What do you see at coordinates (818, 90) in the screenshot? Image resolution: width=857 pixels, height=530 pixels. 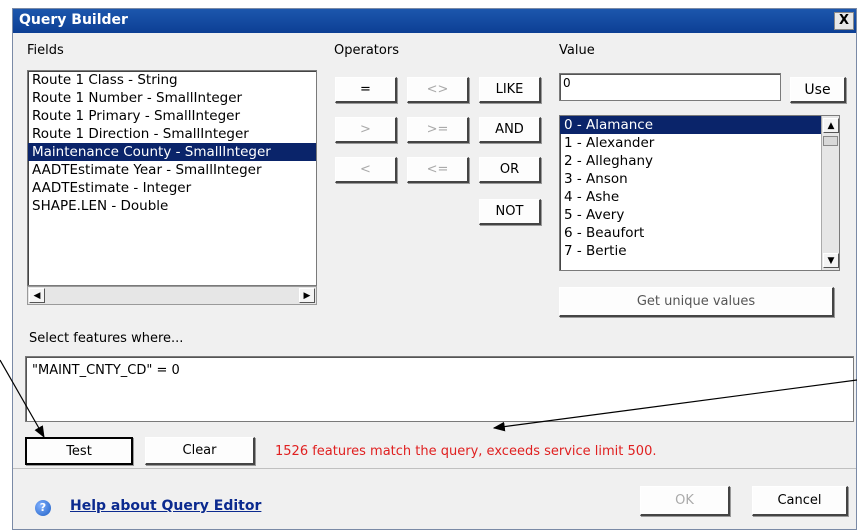 I see `use-button: Use` at bounding box center [818, 90].